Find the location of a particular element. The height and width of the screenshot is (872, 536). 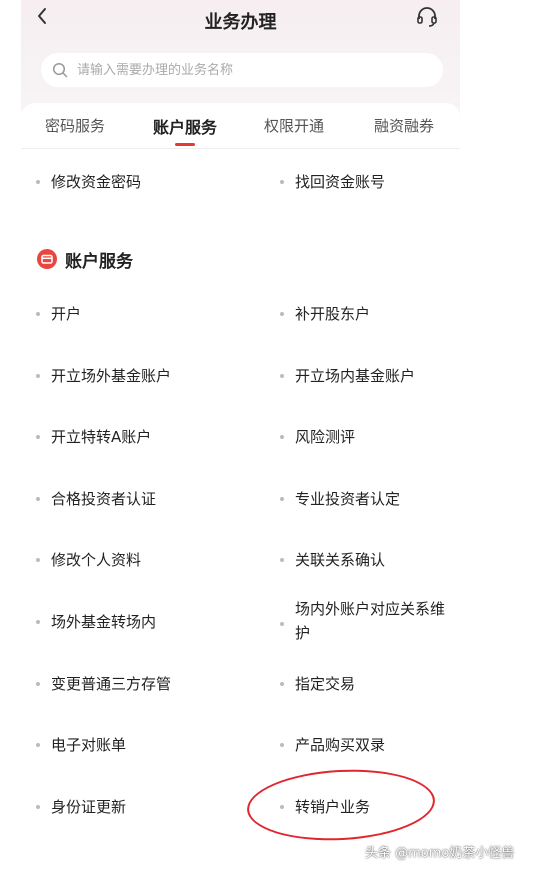

list-item: 电子对账单 is located at coordinates (81, 745).